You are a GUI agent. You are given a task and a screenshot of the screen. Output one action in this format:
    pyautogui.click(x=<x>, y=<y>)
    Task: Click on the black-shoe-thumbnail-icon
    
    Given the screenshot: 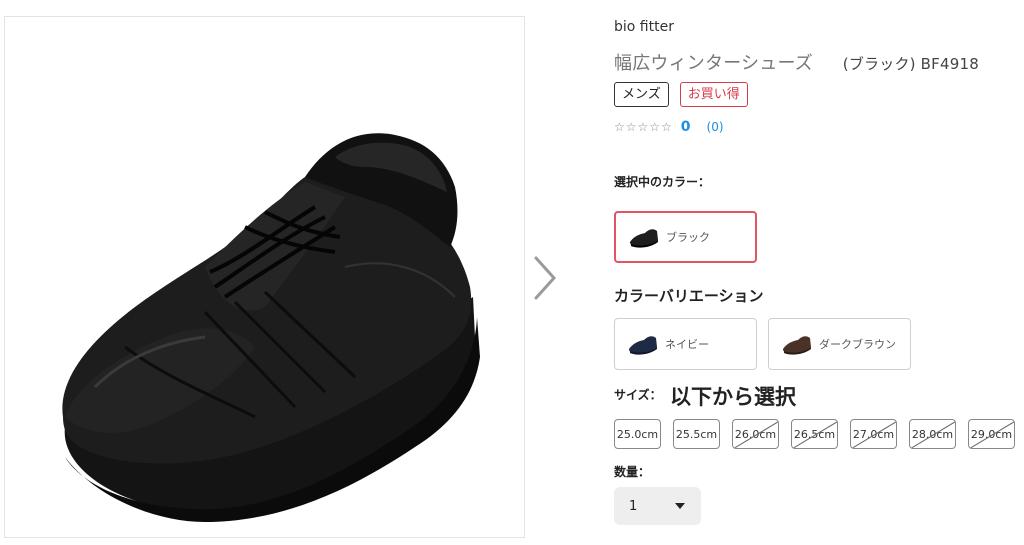 What is the action you would take?
    pyautogui.click(x=644, y=238)
    